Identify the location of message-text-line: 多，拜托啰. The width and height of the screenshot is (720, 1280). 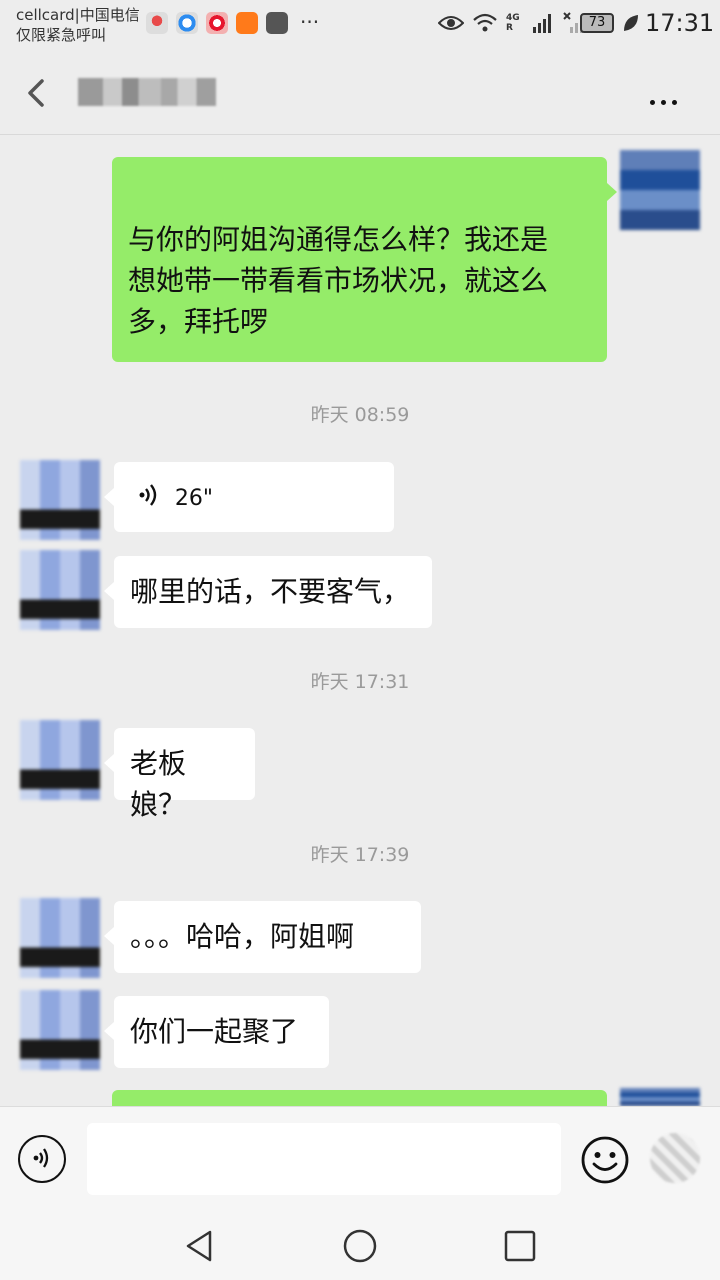
(198, 321).